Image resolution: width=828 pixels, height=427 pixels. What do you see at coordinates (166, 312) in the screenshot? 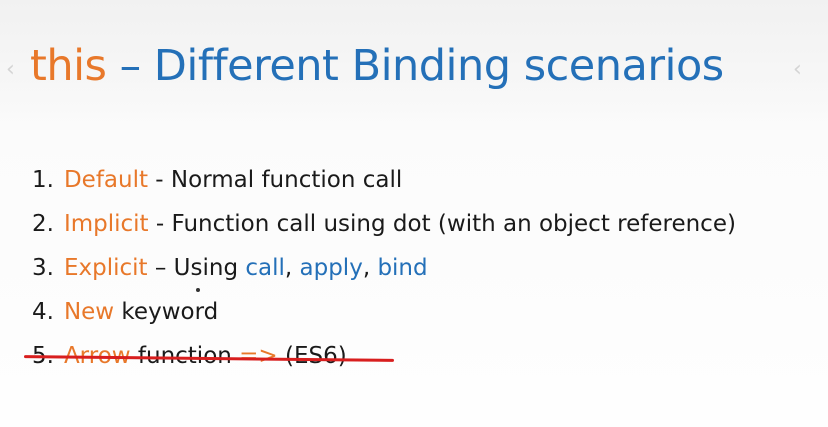
I see `item-text: keyword` at bounding box center [166, 312].